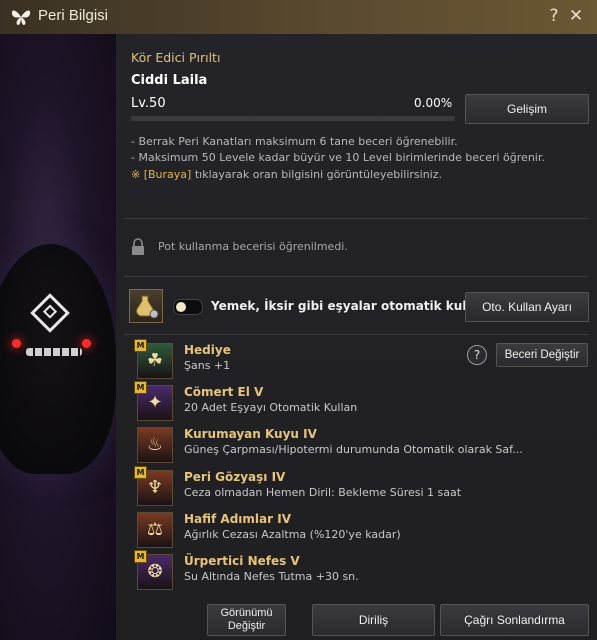 This screenshot has width=597, height=640. I want to click on pot-skill-status: Pot kullanma becerisi öğrenilmedi., so click(253, 246).